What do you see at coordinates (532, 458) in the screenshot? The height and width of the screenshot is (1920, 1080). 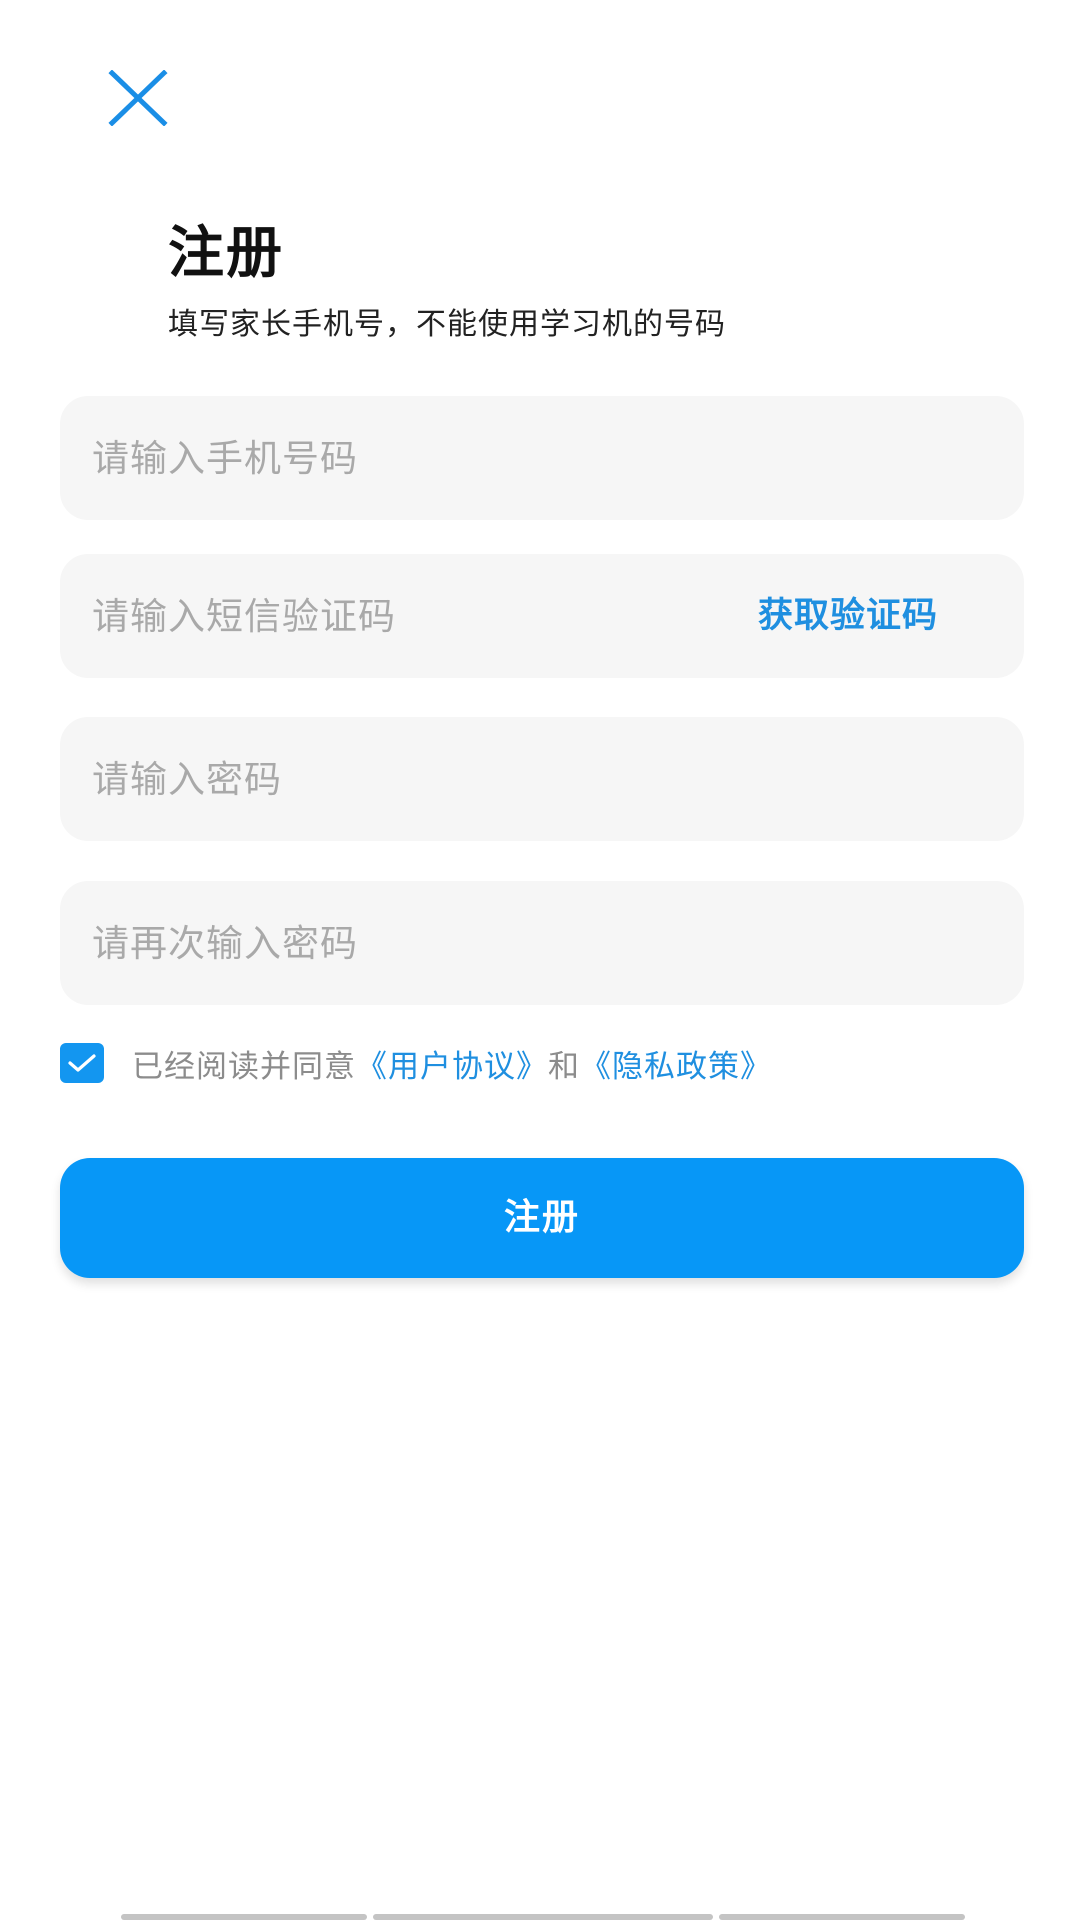 I see `phone-input` at bounding box center [532, 458].